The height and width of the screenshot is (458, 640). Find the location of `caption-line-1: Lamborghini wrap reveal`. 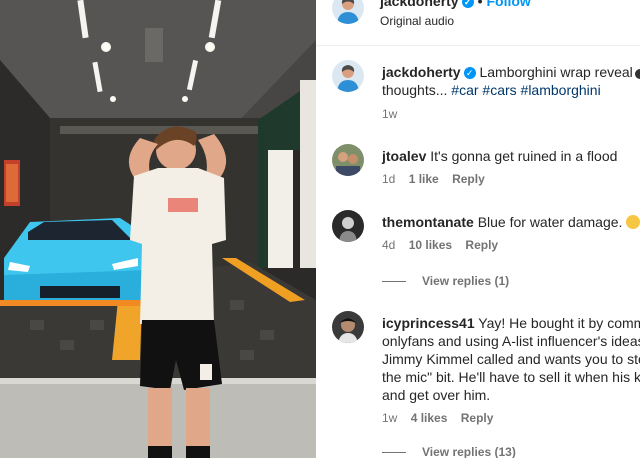

caption-line-1: Lamborghini wrap reveal is located at coordinates (556, 72).